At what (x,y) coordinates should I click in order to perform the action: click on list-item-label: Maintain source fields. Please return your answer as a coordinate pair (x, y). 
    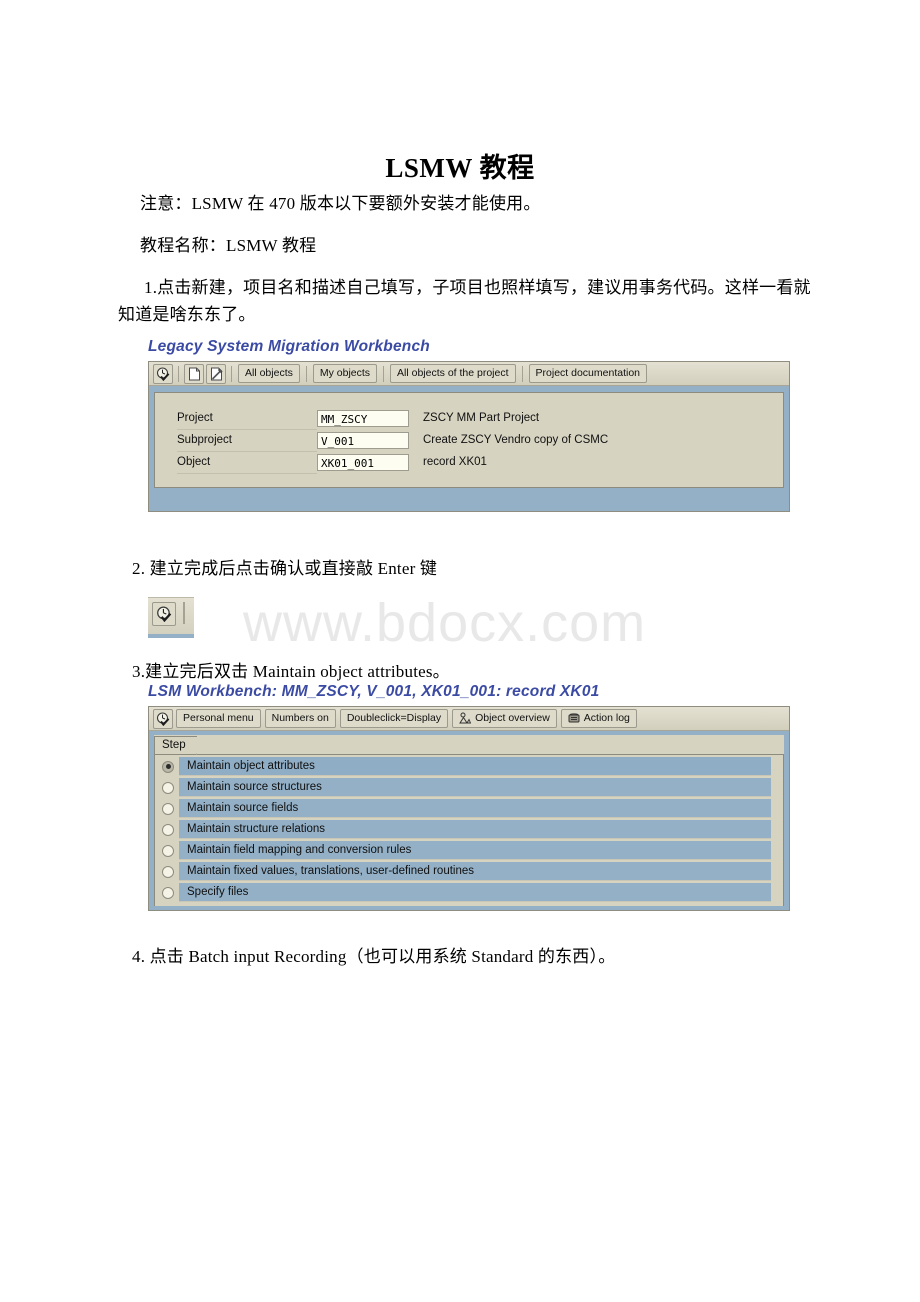
    Looking at the image, I should click on (475, 808).